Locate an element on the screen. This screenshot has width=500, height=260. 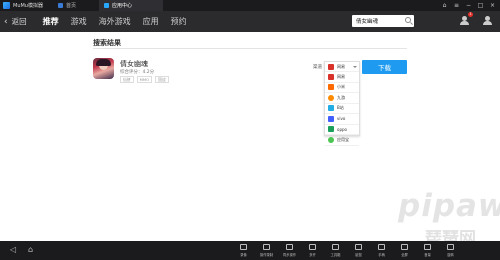
channel-option-vivo: vivo is located at coordinates (342, 119).